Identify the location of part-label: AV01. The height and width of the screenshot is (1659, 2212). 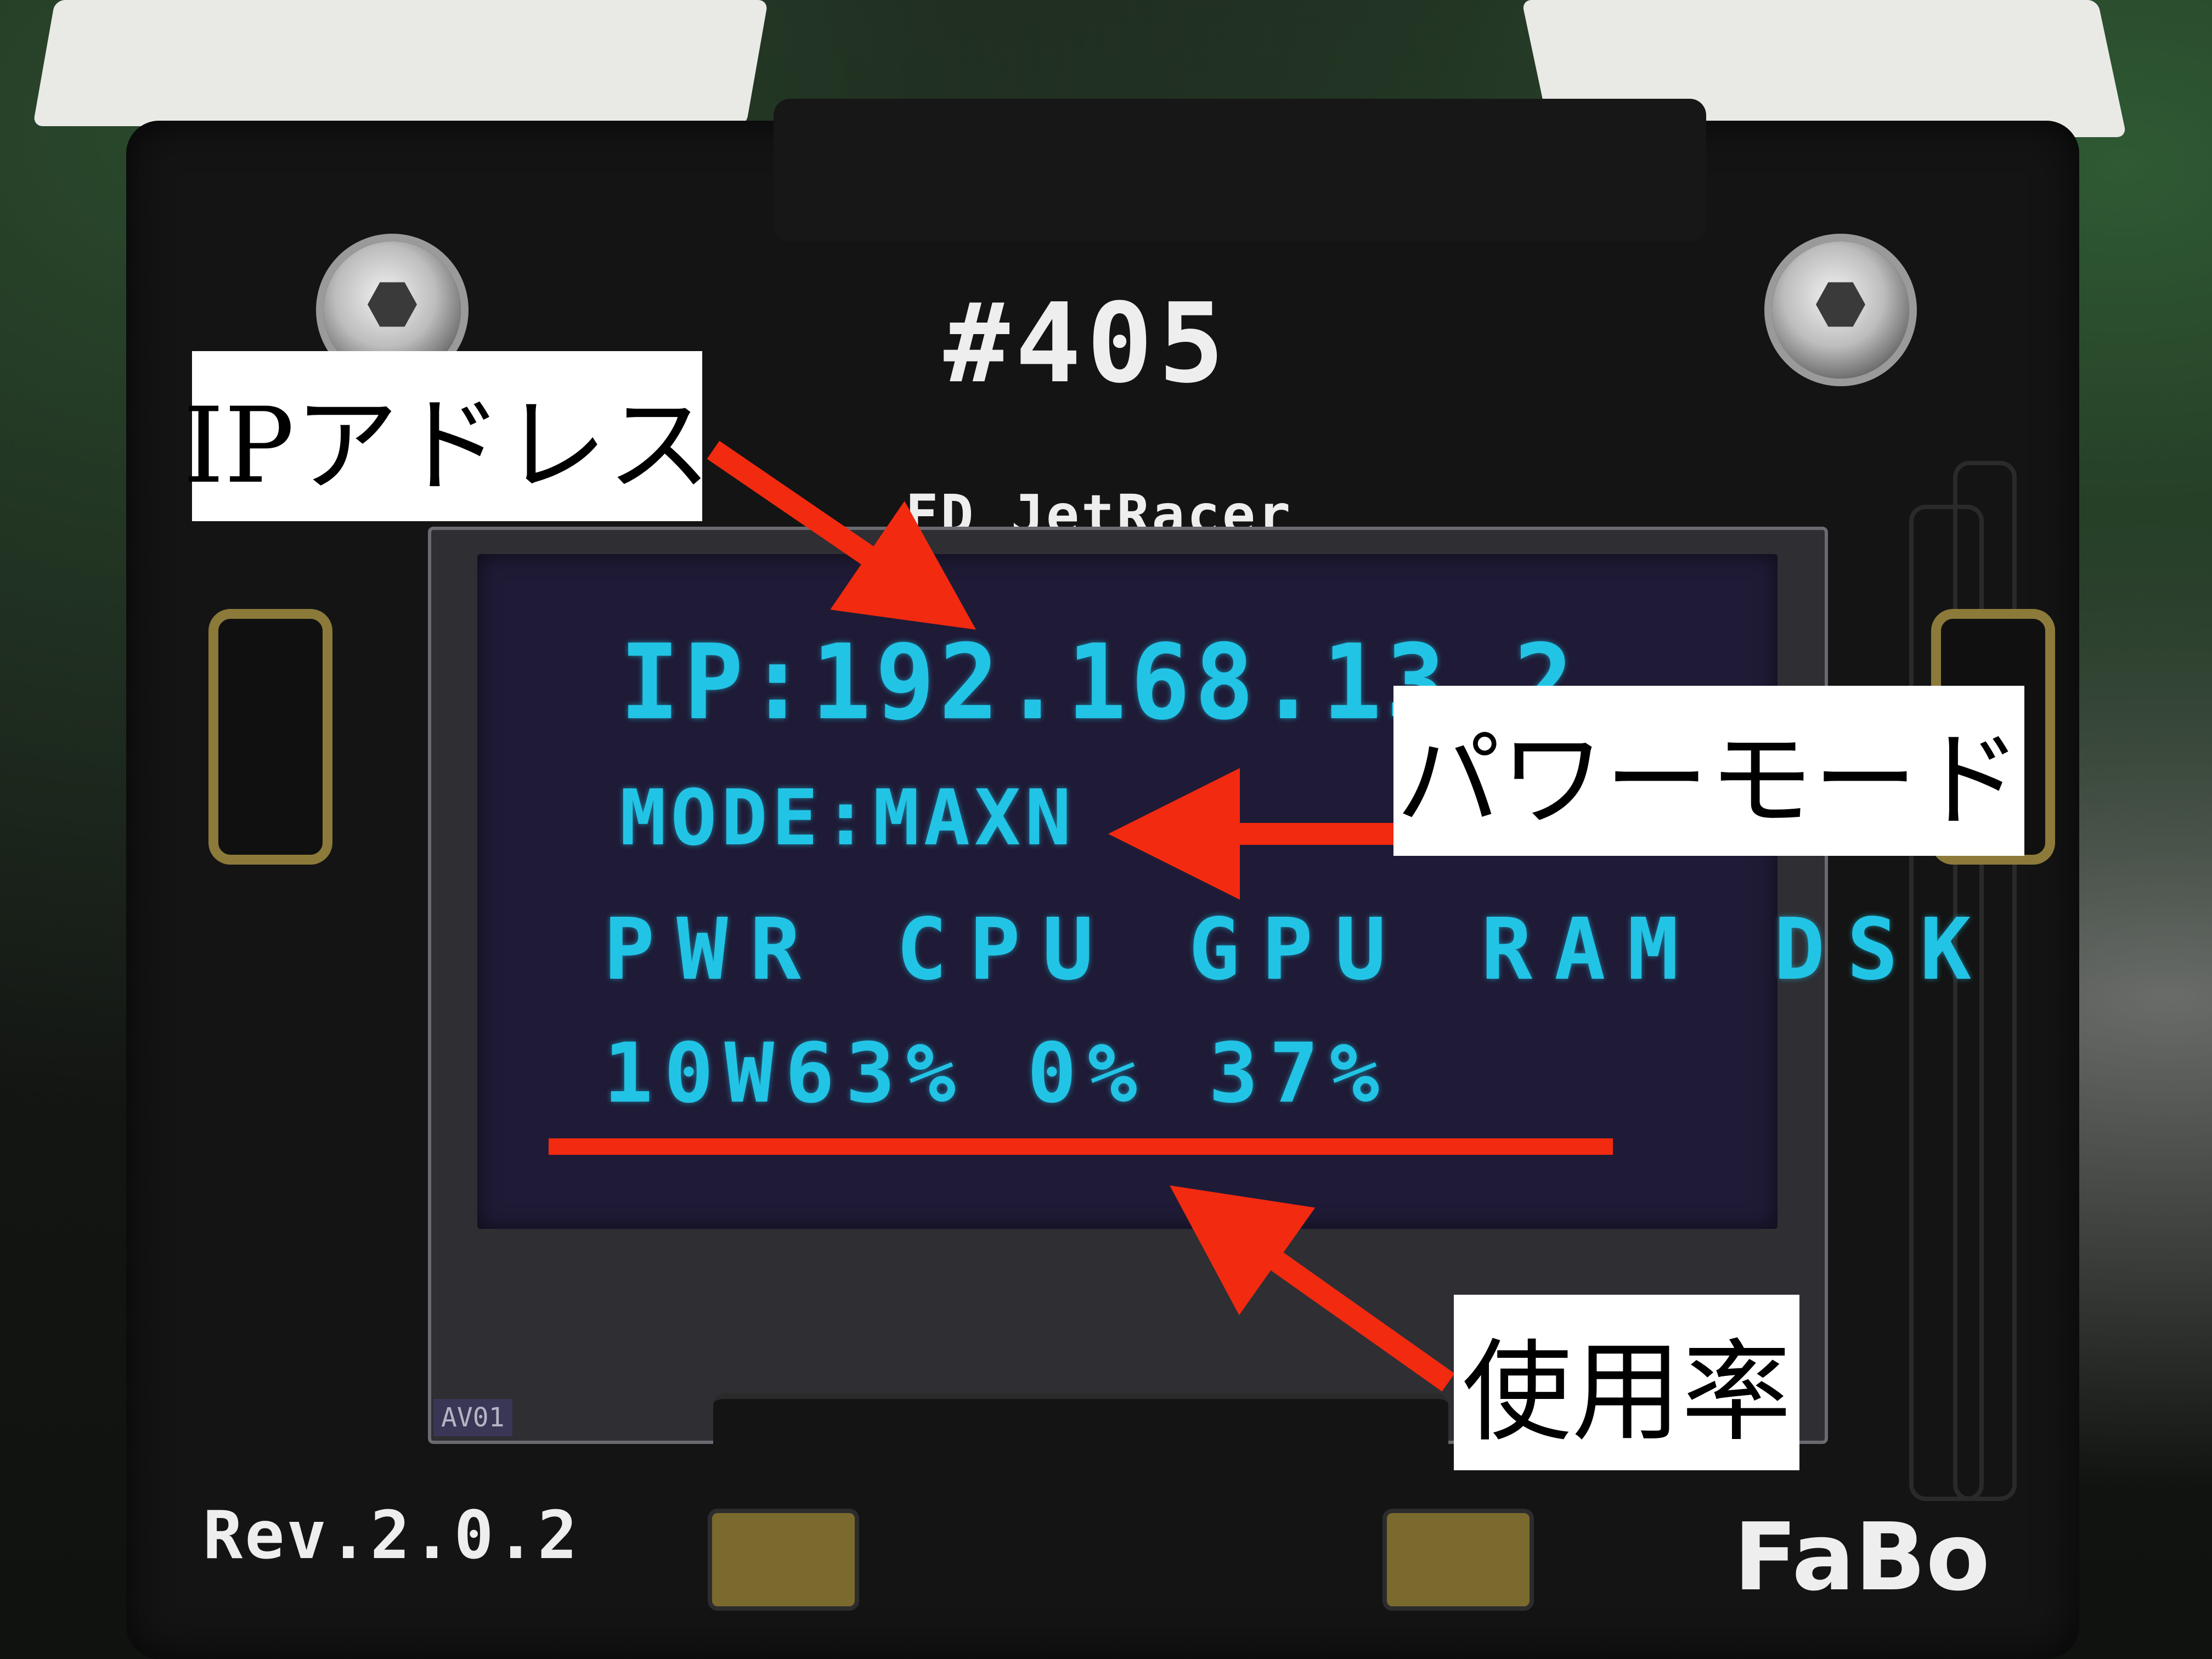
(472, 1417).